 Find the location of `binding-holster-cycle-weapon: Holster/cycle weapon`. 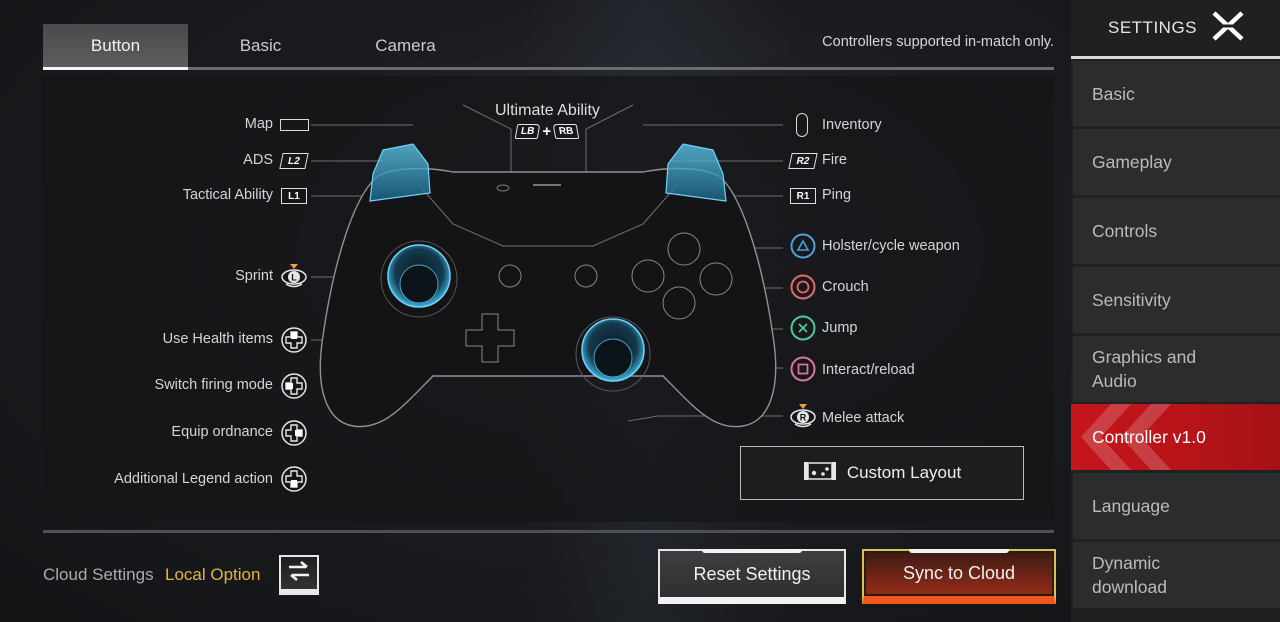

binding-holster-cycle-weapon: Holster/cycle weapon is located at coordinates (891, 246).